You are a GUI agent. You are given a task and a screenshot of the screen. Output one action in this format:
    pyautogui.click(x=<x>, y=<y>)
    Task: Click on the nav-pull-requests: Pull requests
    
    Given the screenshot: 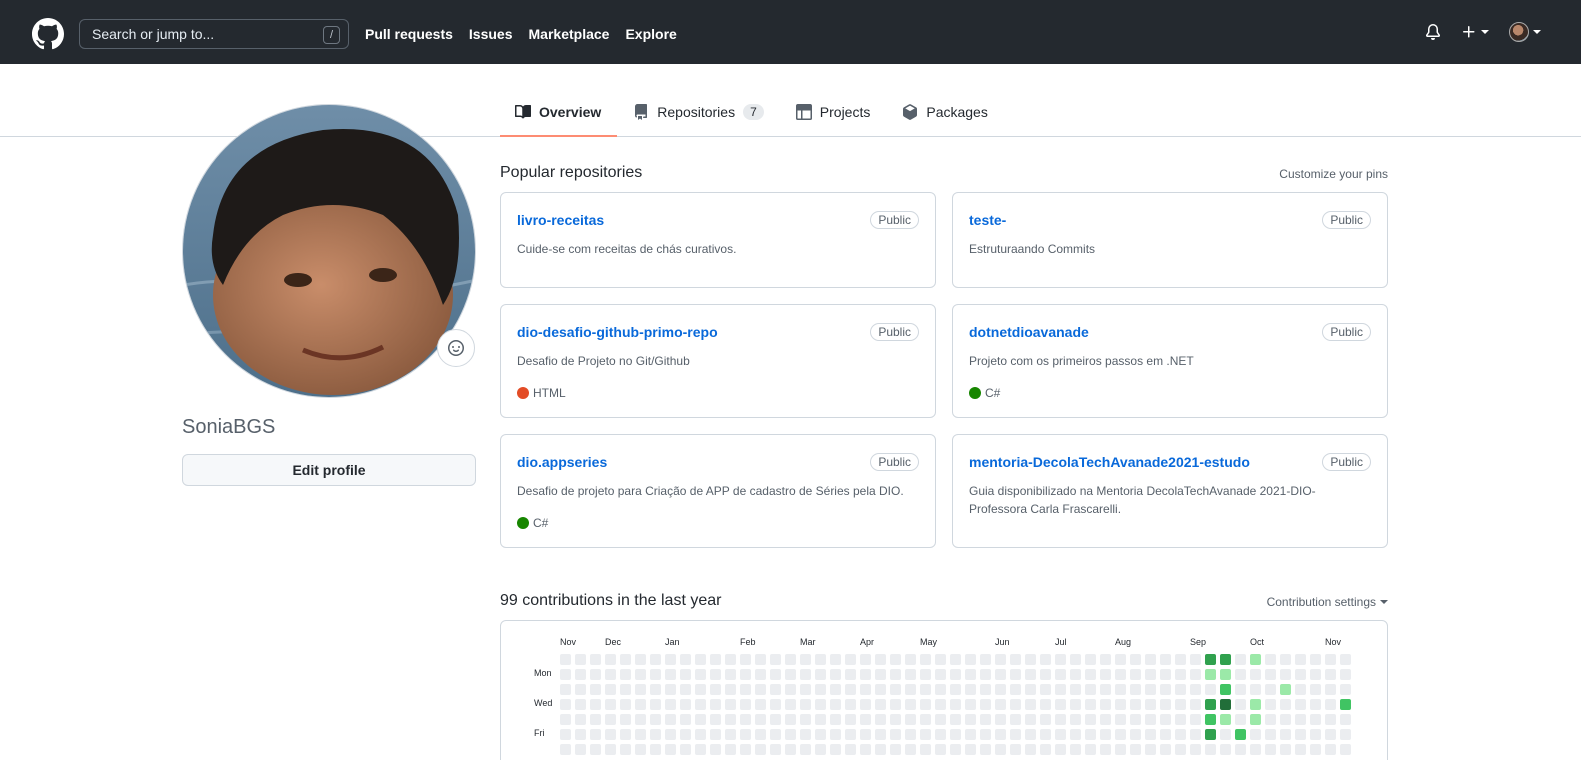 What is the action you would take?
    pyautogui.click(x=409, y=34)
    